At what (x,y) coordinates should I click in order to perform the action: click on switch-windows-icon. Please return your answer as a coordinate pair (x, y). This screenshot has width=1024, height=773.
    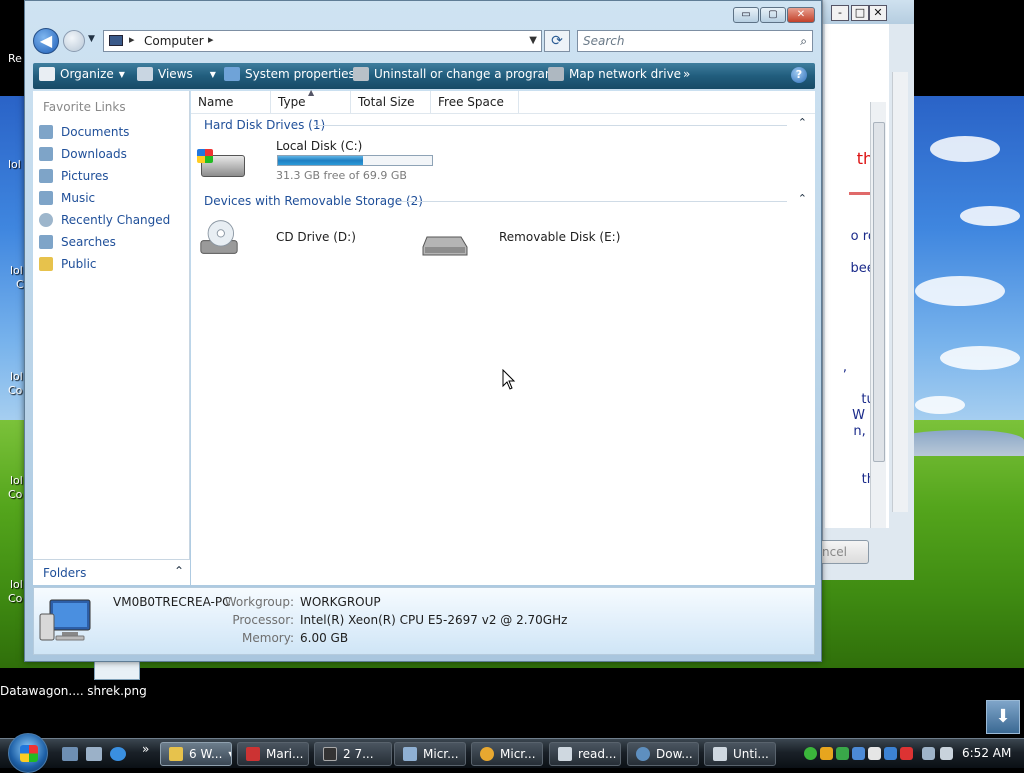
    Looking at the image, I should click on (94, 754).